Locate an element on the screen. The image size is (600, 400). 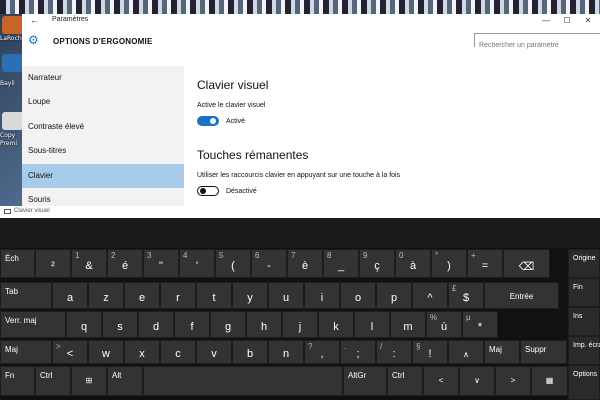
clavier-visuel-toggle is located at coordinates (208, 121).